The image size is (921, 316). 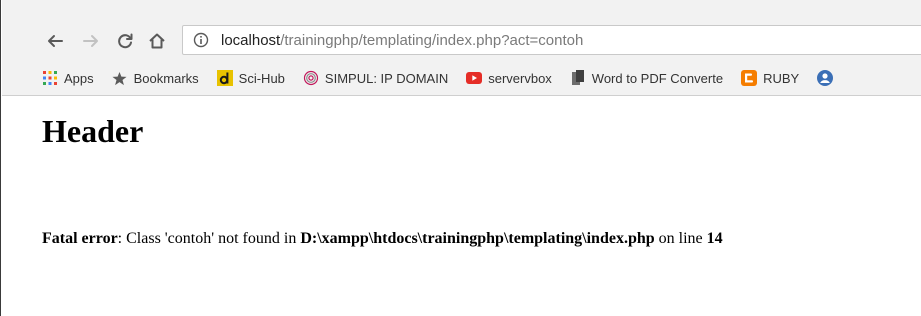 I want to click on home-icon, so click(x=157, y=41).